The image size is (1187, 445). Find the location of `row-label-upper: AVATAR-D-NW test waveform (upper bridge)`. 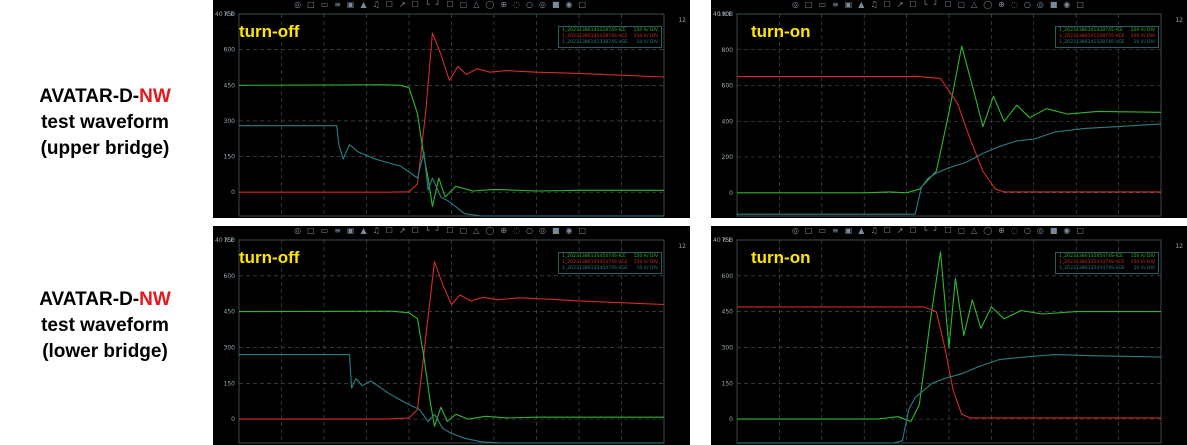

row-label-upper: AVATAR-D-NW test waveform (upper bridge) is located at coordinates (105, 123).